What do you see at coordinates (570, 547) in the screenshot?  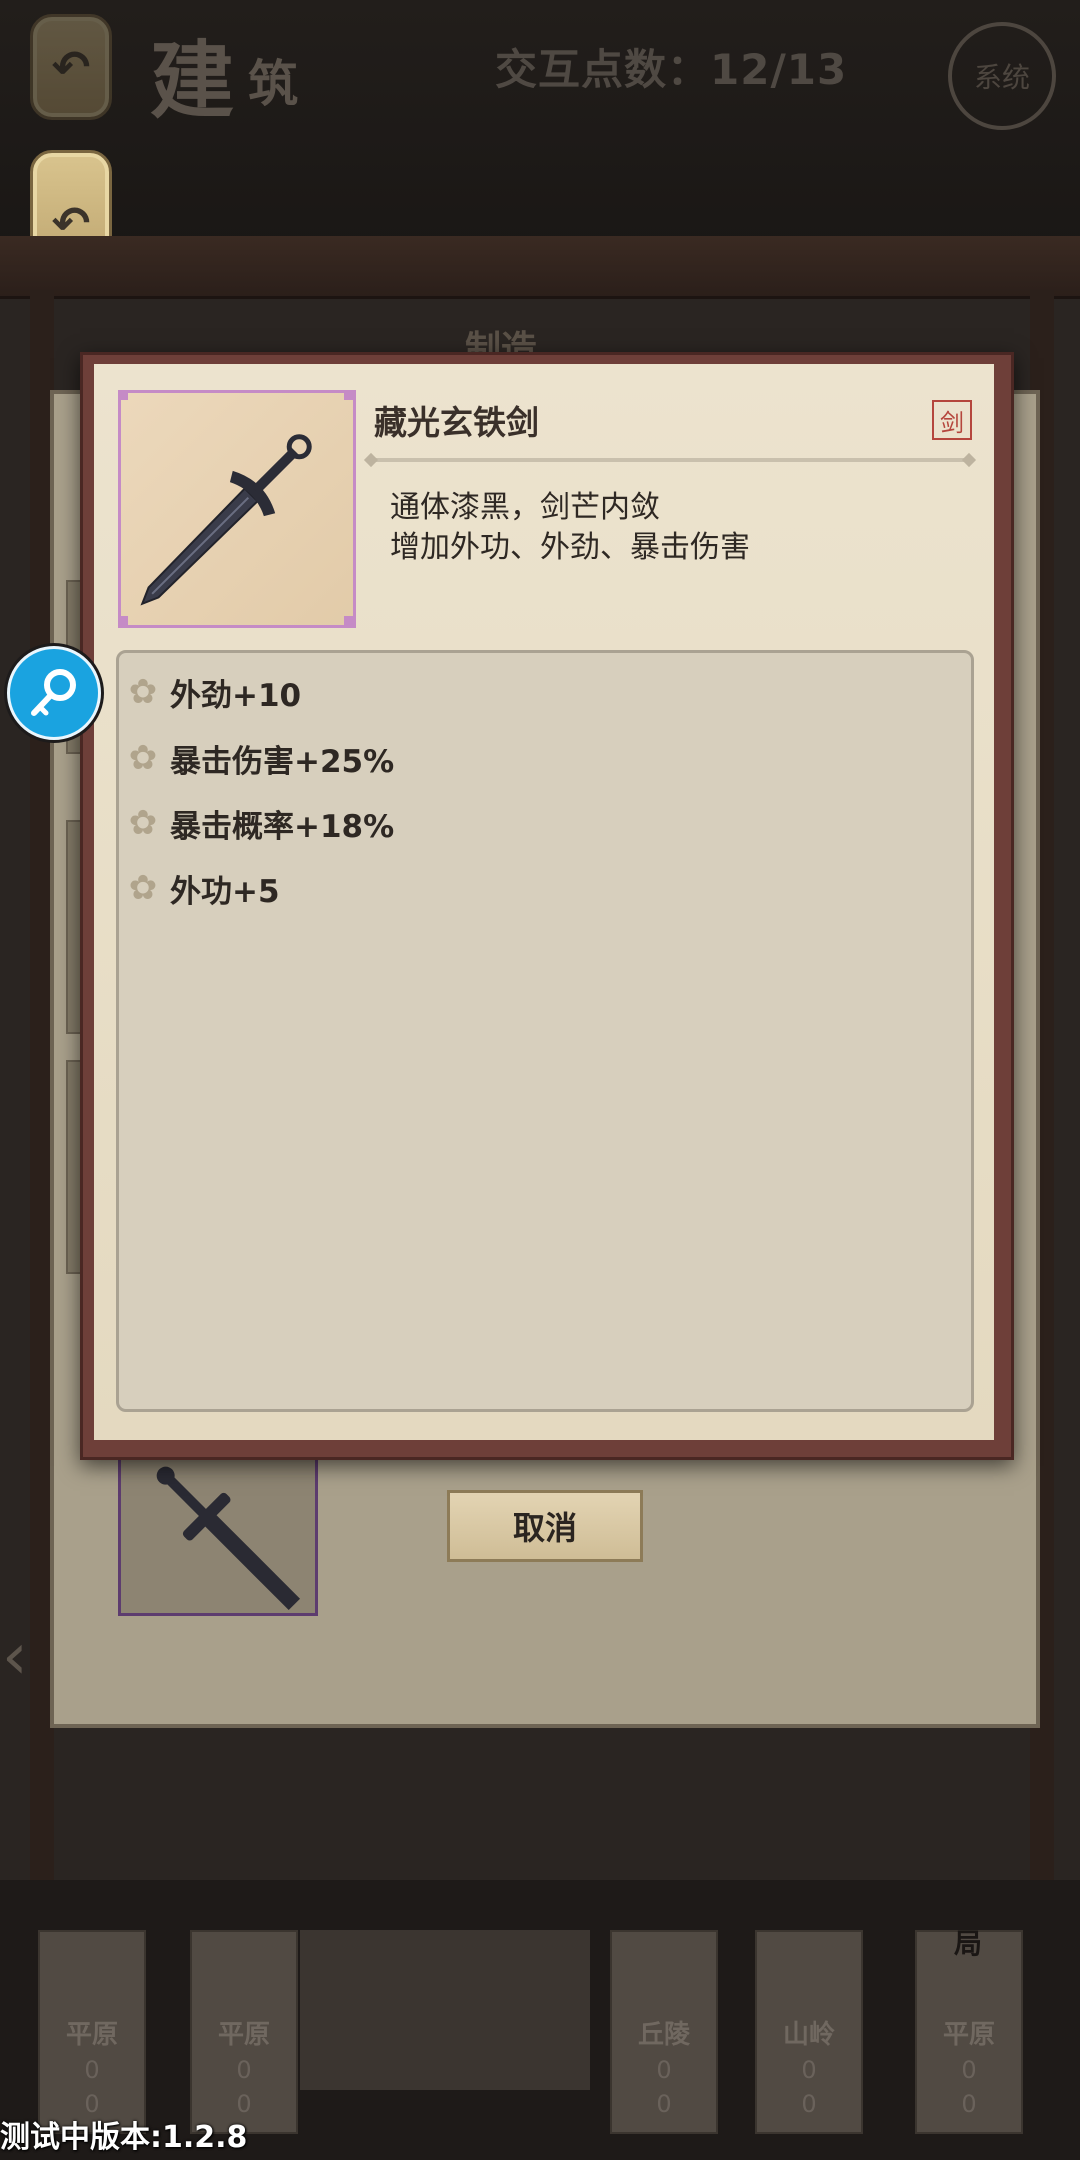 I see `item-description-line: 增加外功、外劲、暴击伤害` at bounding box center [570, 547].